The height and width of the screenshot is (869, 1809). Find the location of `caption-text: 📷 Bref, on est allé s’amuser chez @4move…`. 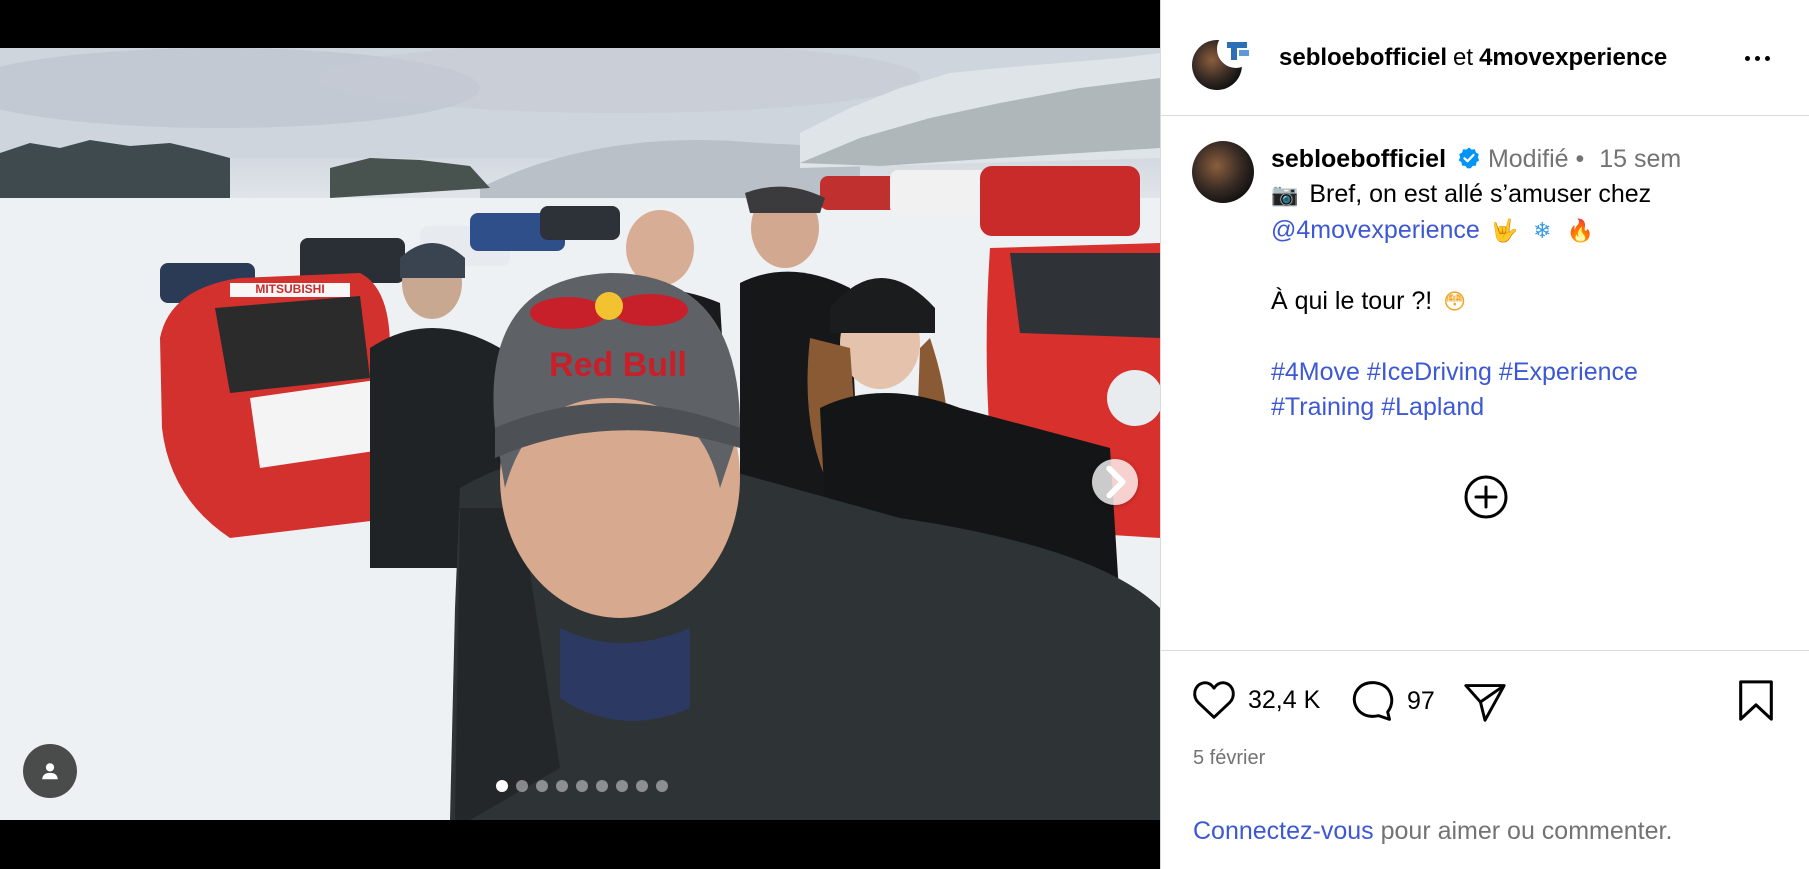

caption-text: 📷 Bref, on est allé s’amuser chez @4move… is located at coordinates (1531, 301).